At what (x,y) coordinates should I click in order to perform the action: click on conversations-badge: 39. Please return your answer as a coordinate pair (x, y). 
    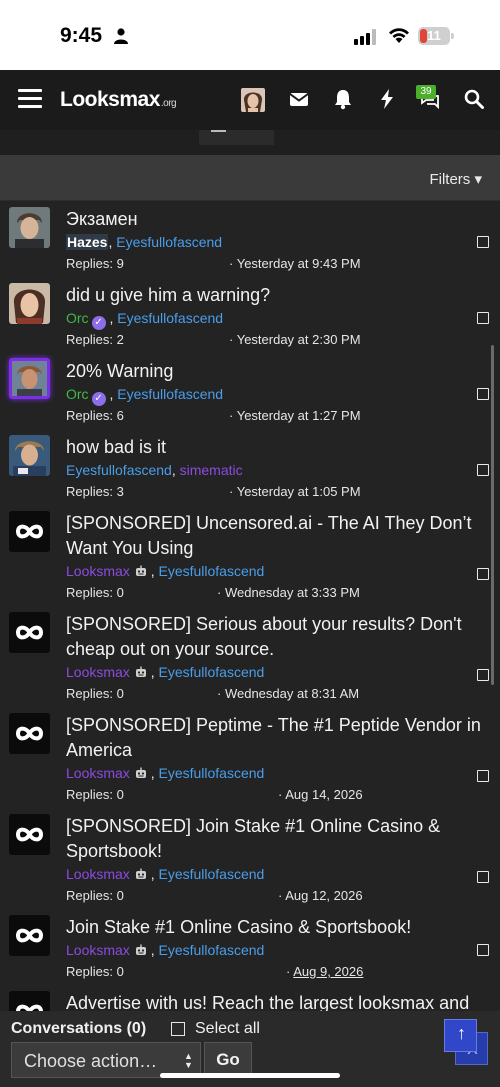
    Looking at the image, I should click on (426, 92).